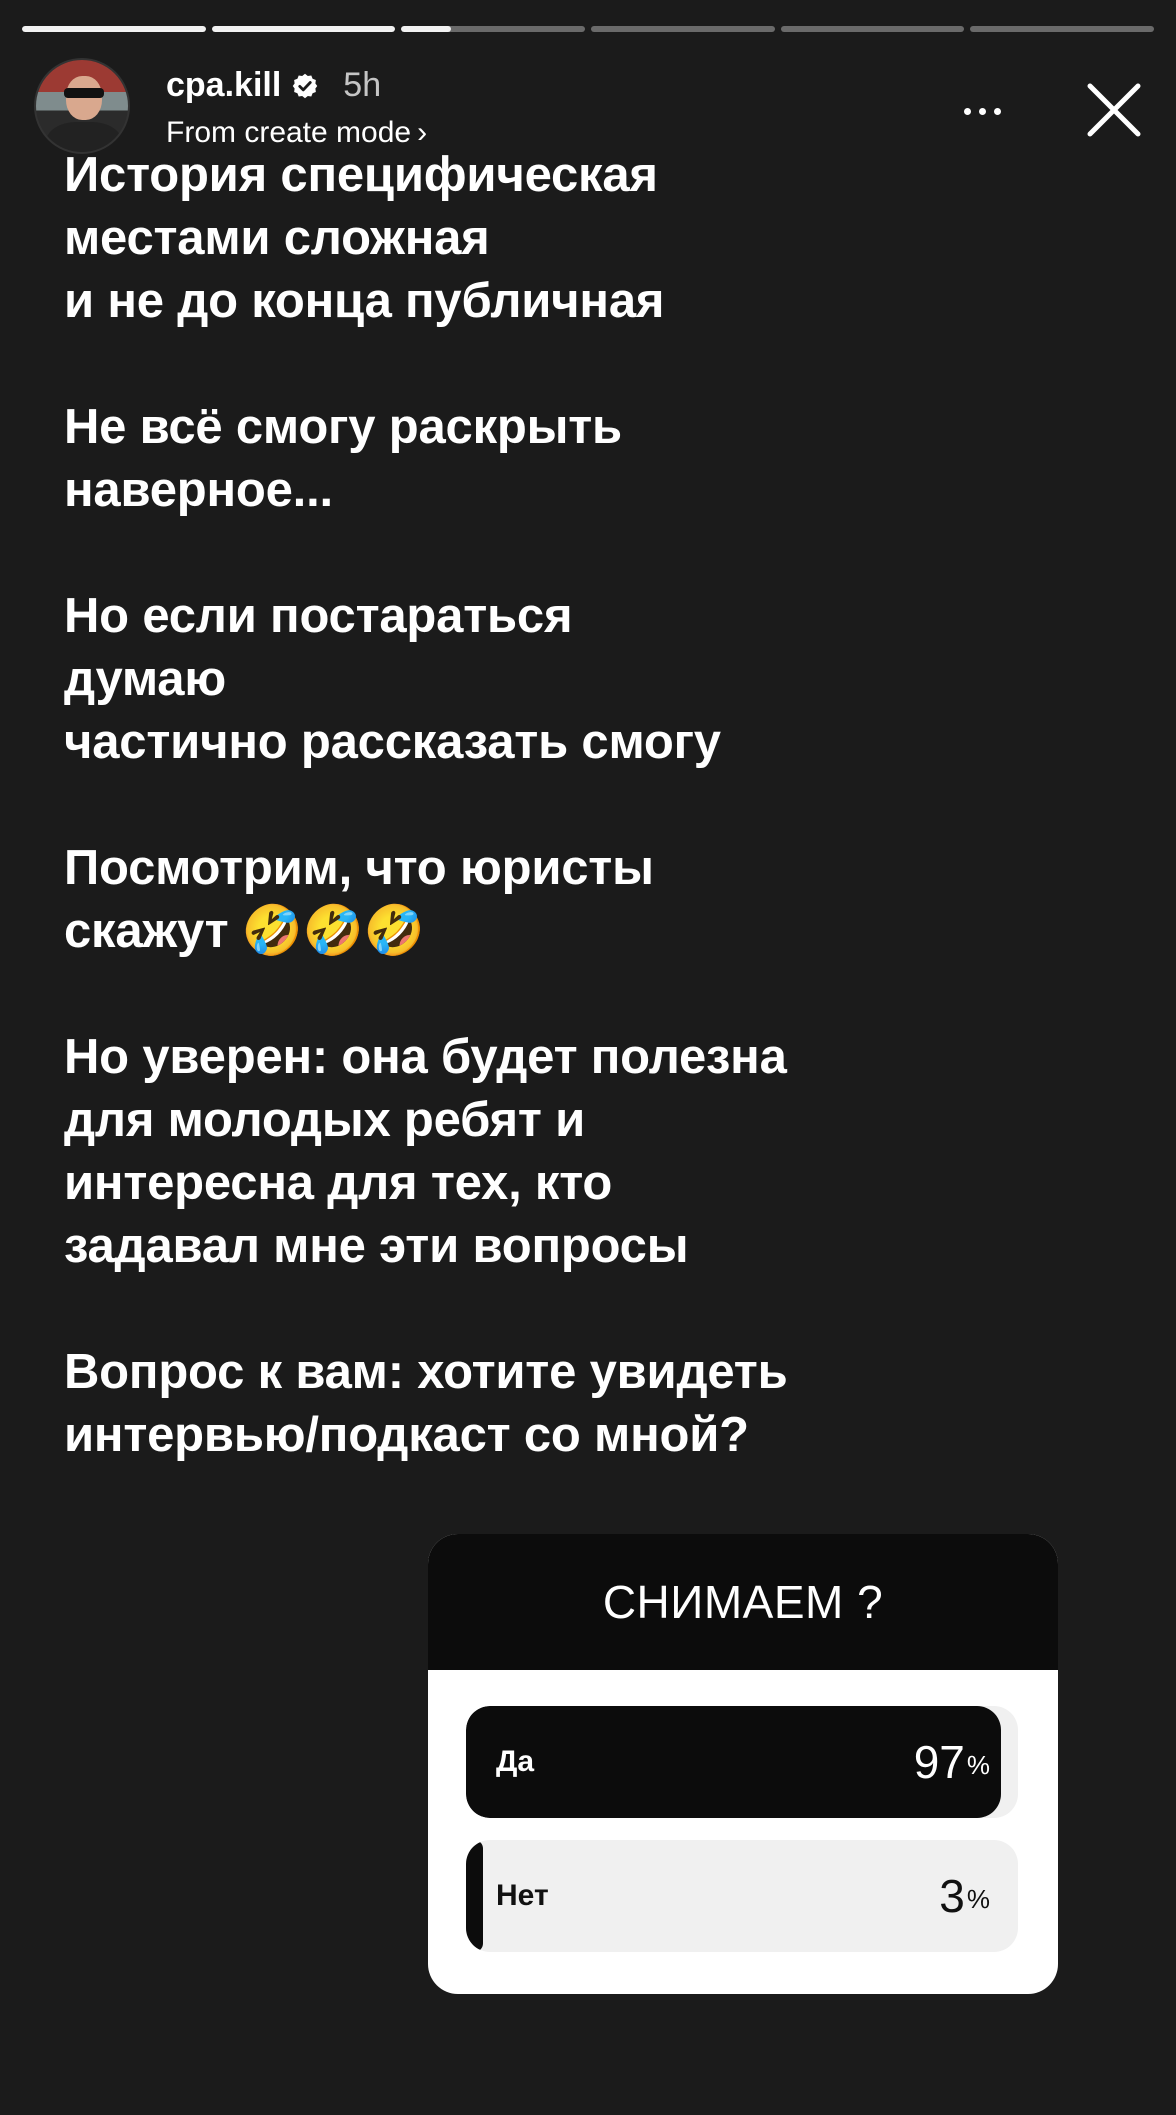 The height and width of the screenshot is (2115, 1176). Describe the element at coordinates (145, 679) in the screenshot. I see `story-text-line: думаю` at that location.